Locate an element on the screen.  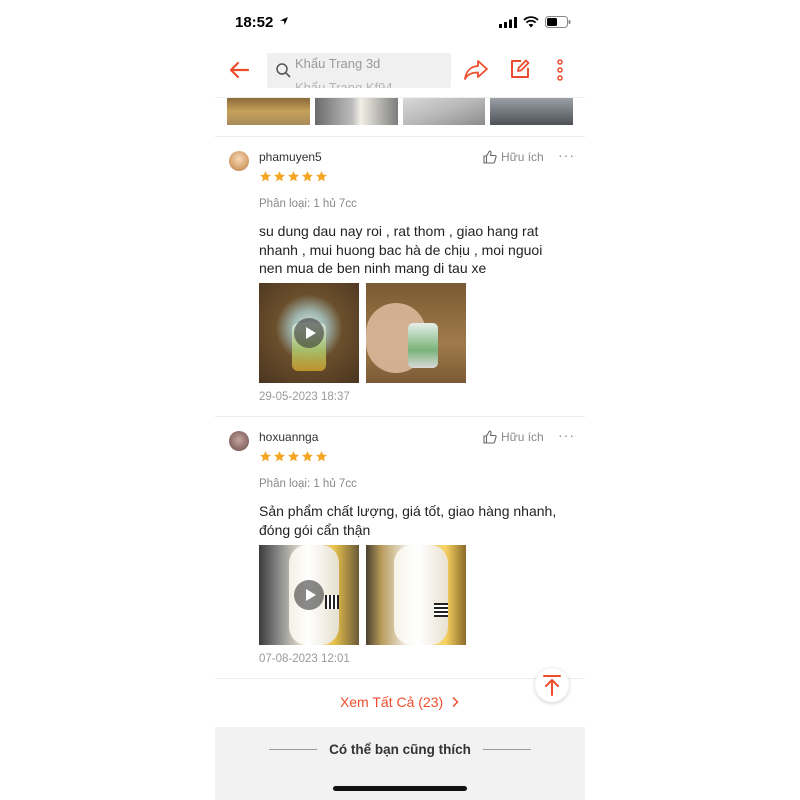
arrow-up-icon is located at coordinates (552, 685).